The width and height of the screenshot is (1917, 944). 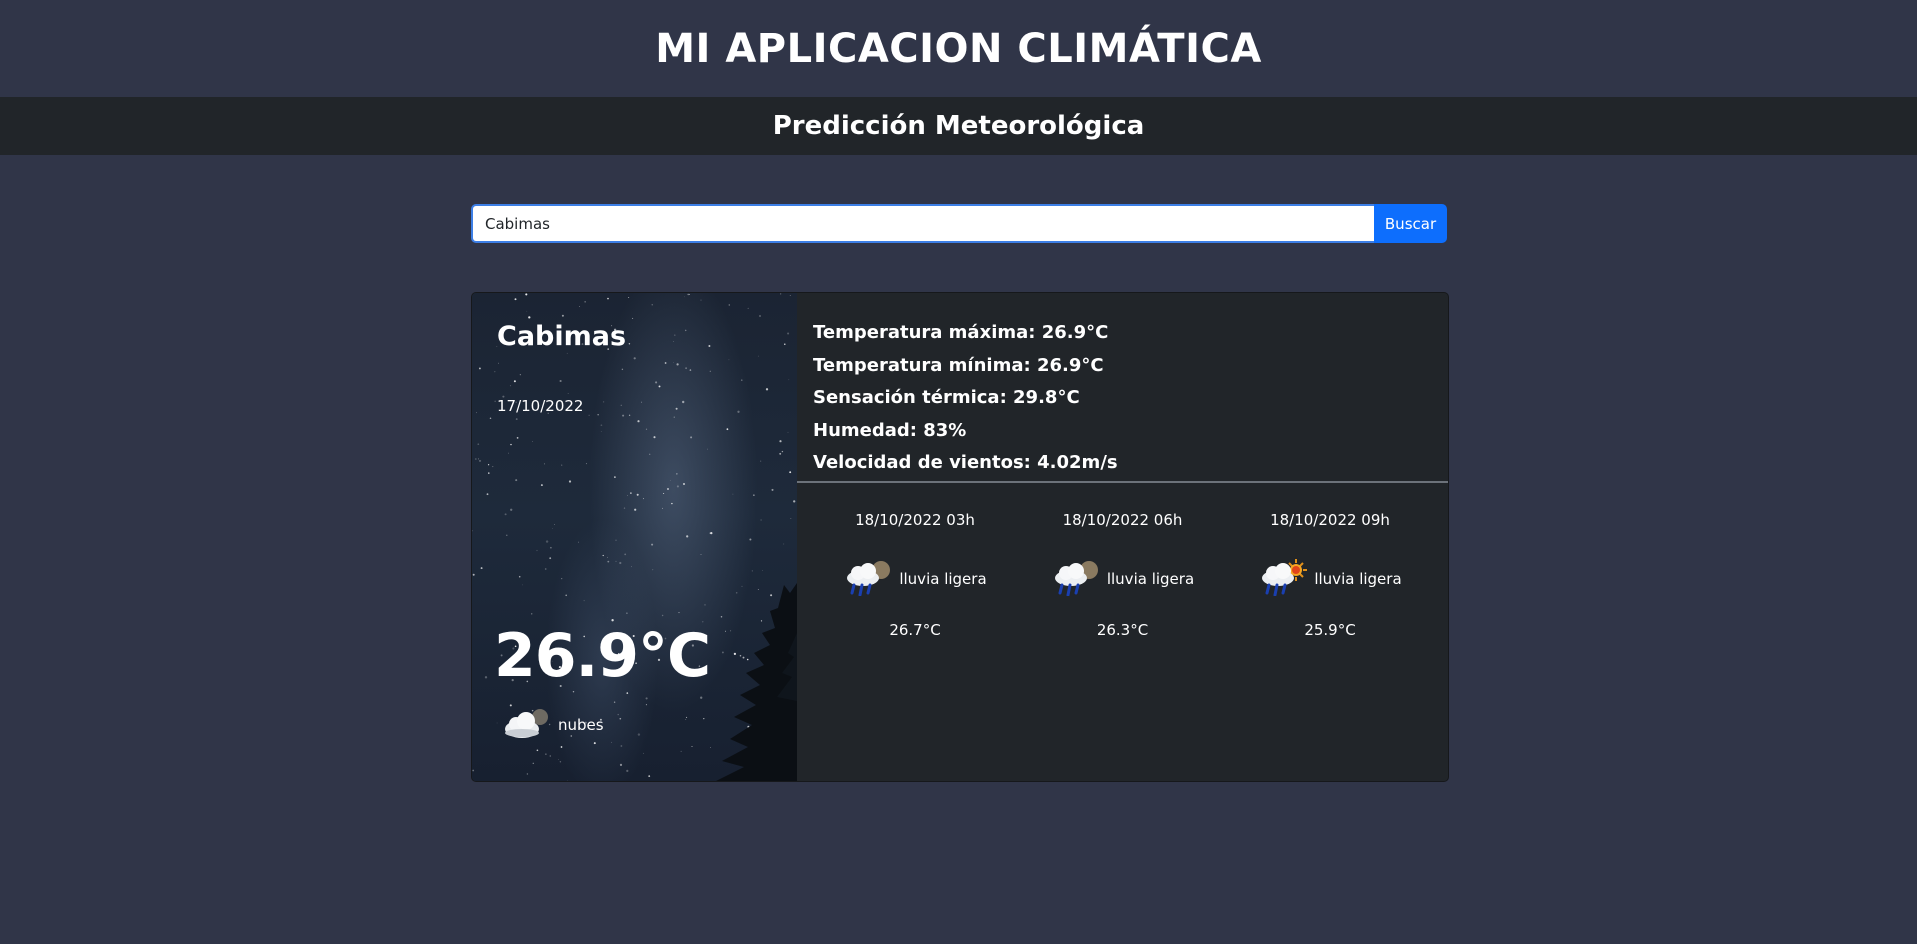 What do you see at coordinates (634, 537) in the screenshot?
I see `current-weather-panel: Cabimas 17/10/2022 26.9°C nubes` at bounding box center [634, 537].